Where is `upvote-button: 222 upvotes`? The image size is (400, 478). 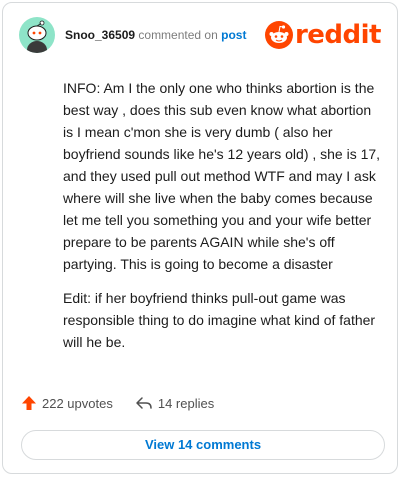 upvote-button: 222 upvotes is located at coordinates (67, 403).